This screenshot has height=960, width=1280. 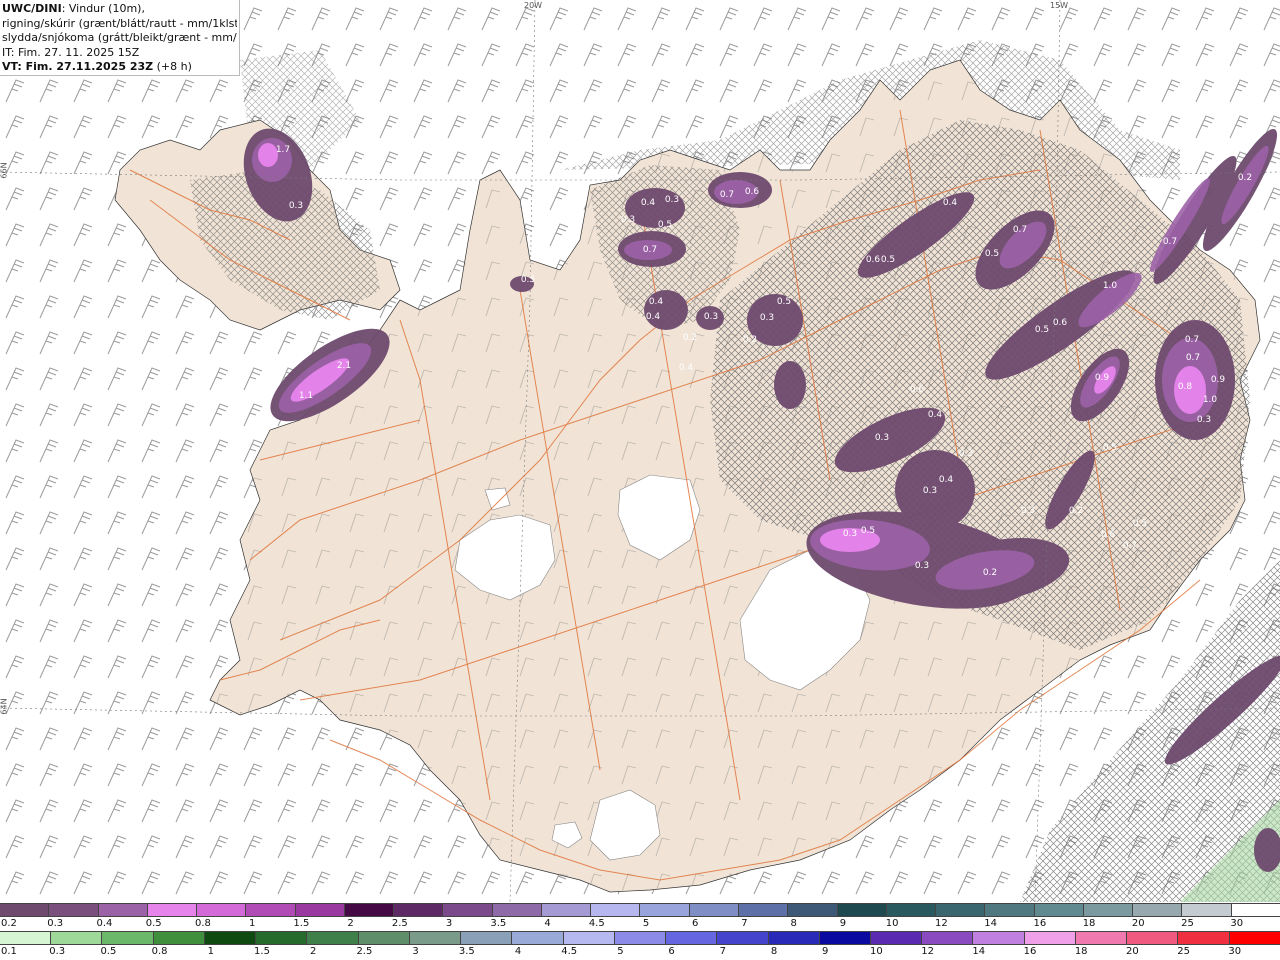 I want to click on scale-label: 0.1, so click(x=9, y=951).